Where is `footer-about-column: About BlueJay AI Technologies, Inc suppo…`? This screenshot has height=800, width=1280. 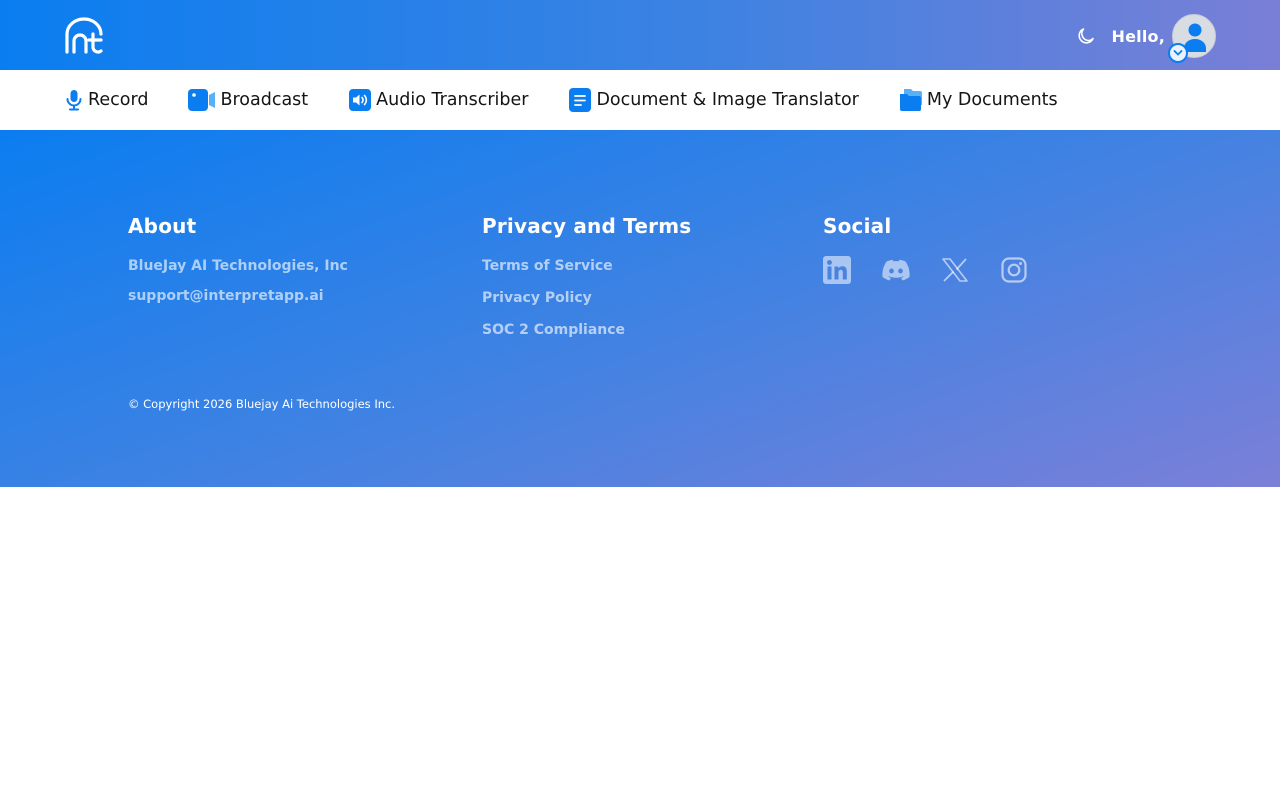
footer-about-column: About BlueJay AI Technologies, Inc suppo… is located at coordinates (238, 266).